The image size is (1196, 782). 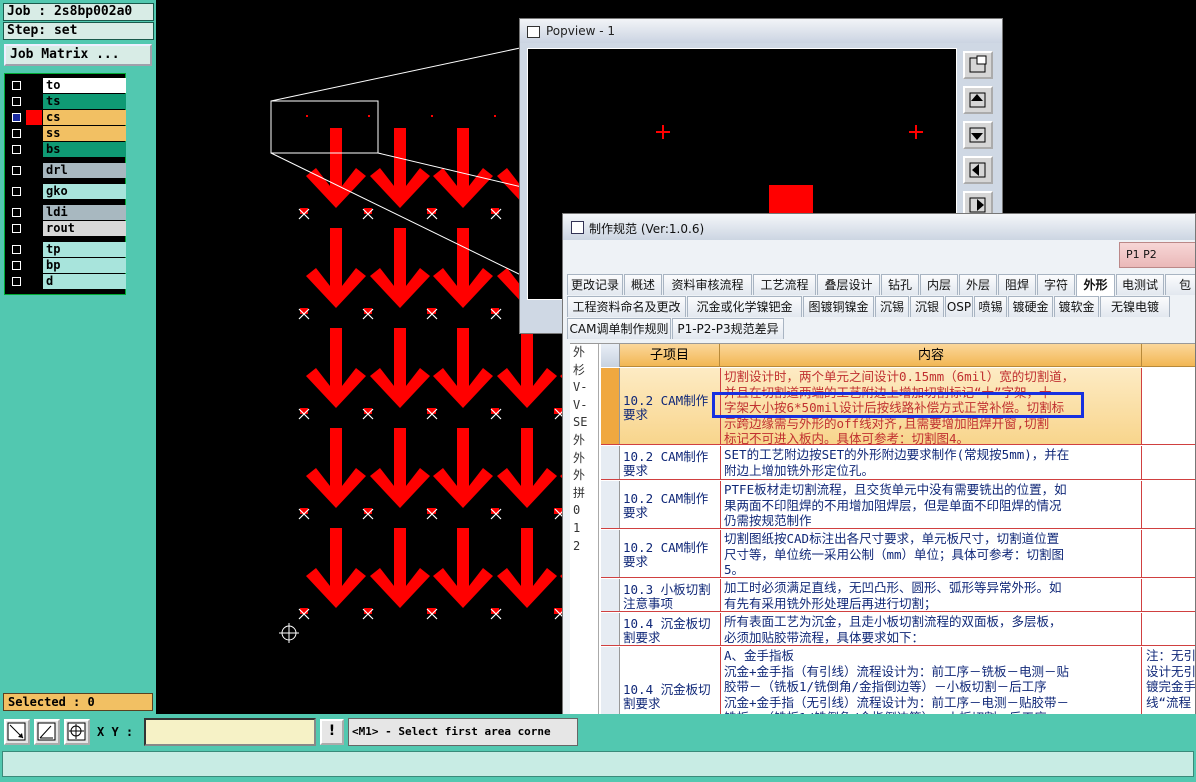 What do you see at coordinates (1056, 284) in the screenshot?
I see `tab-tabs_row1-9: 字符` at bounding box center [1056, 284].